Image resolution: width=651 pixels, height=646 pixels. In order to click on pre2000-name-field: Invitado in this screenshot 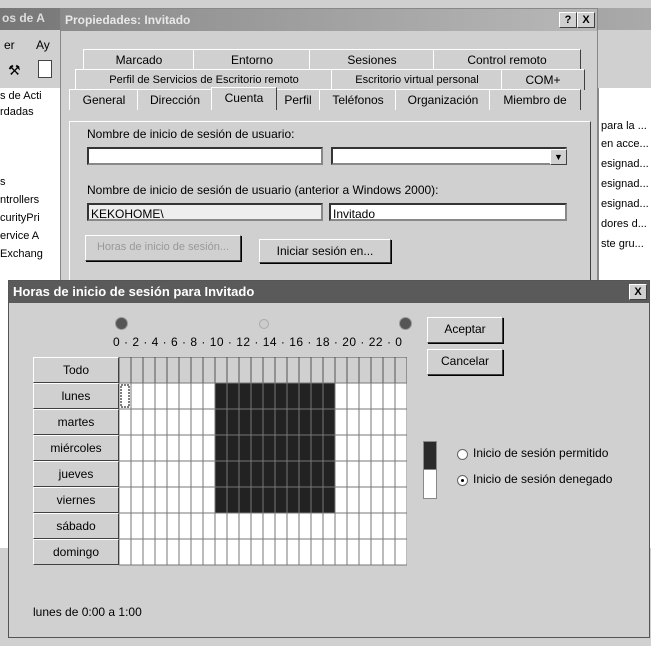, I will do `click(448, 212)`.